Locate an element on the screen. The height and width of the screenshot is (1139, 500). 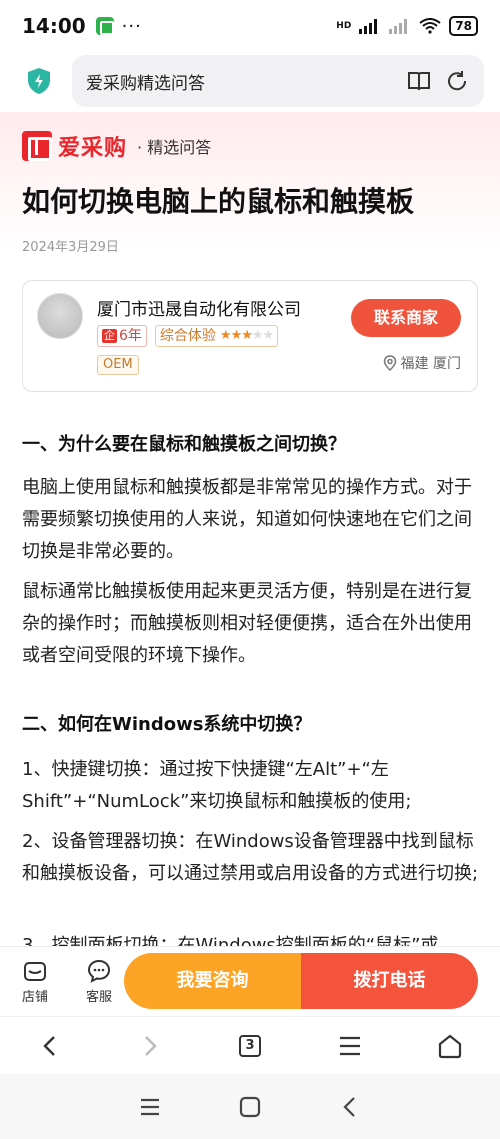
menu-button is located at coordinates (350, 1046).